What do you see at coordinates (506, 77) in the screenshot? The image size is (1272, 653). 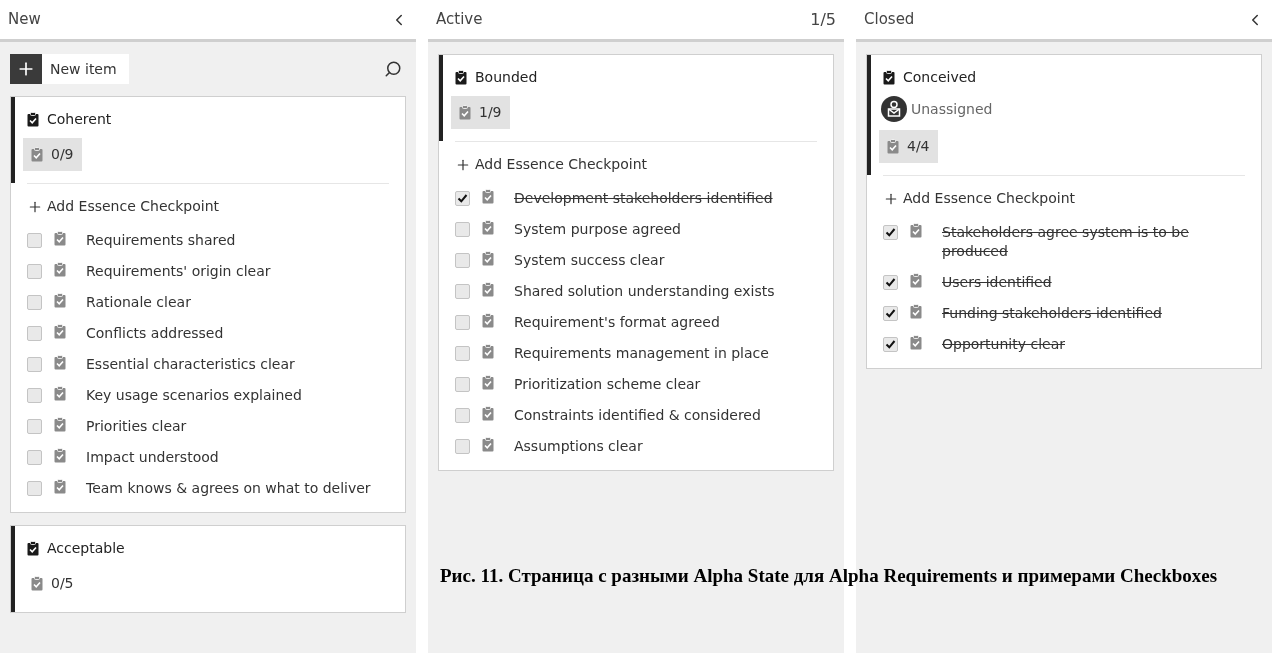 I see `card-title: Bounded` at bounding box center [506, 77].